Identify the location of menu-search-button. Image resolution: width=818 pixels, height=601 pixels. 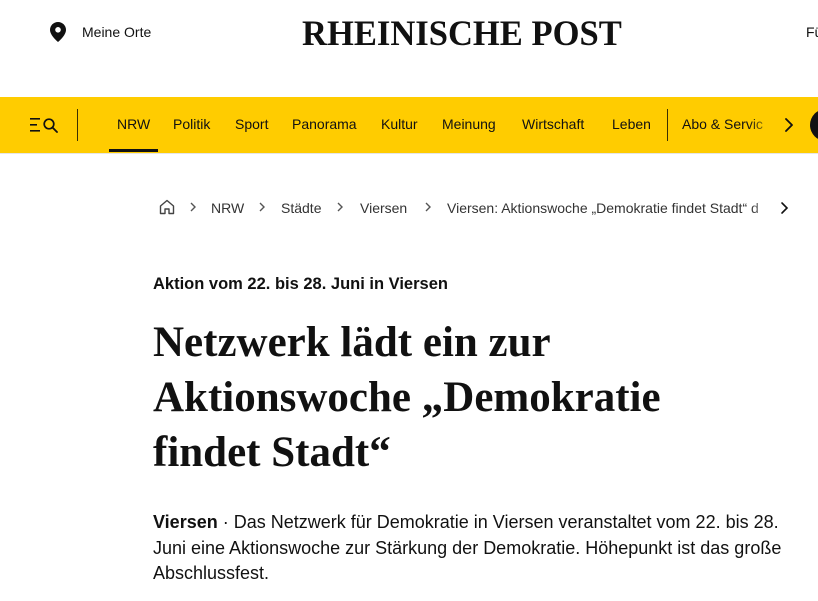
(45, 125).